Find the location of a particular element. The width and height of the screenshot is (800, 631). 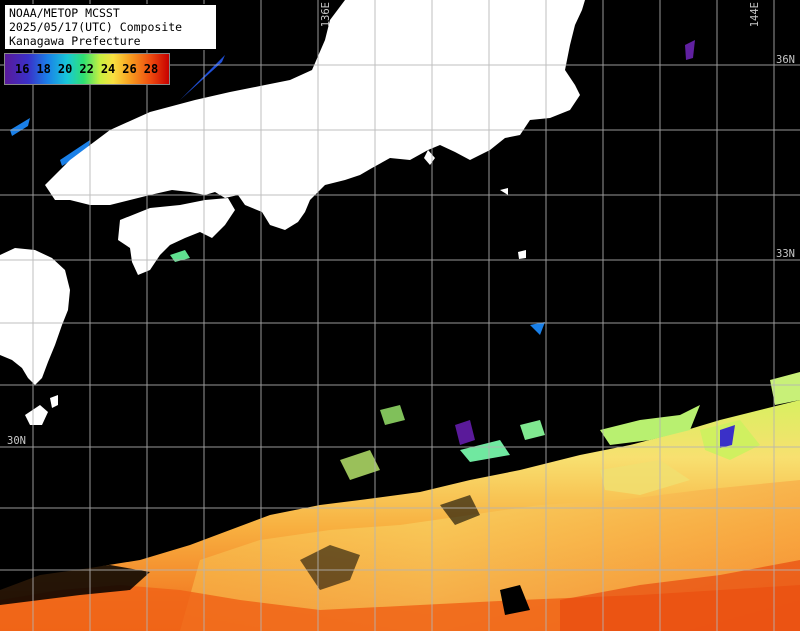

title-source: NOAA/METOP MCSST is located at coordinates (64, 13).